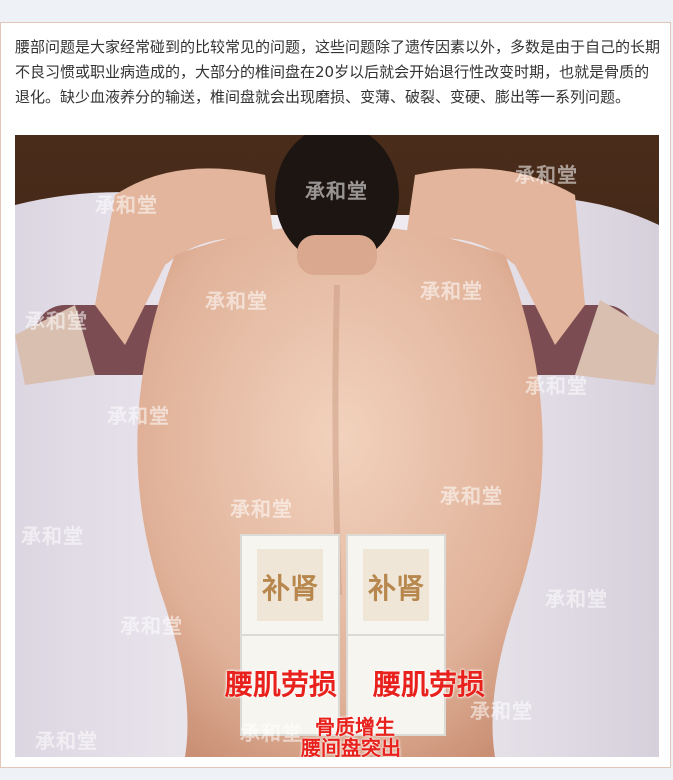 The image size is (673, 780). Describe the element at coordinates (351, 746) in the screenshot. I see `label-disc-herniation: 腰间盘突出` at that location.